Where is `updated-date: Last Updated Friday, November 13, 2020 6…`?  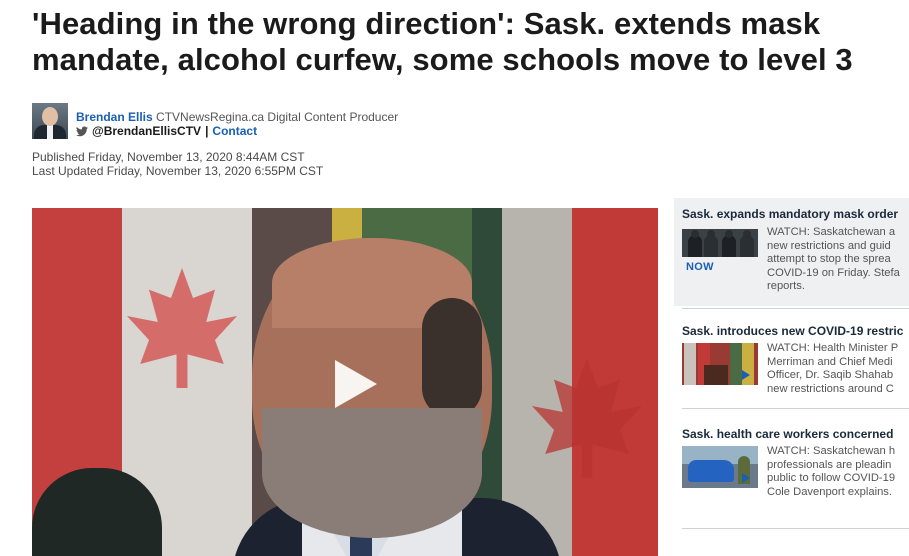
updated-date: Last Updated Friday, November 13, 2020 6… is located at coordinates (178, 171).